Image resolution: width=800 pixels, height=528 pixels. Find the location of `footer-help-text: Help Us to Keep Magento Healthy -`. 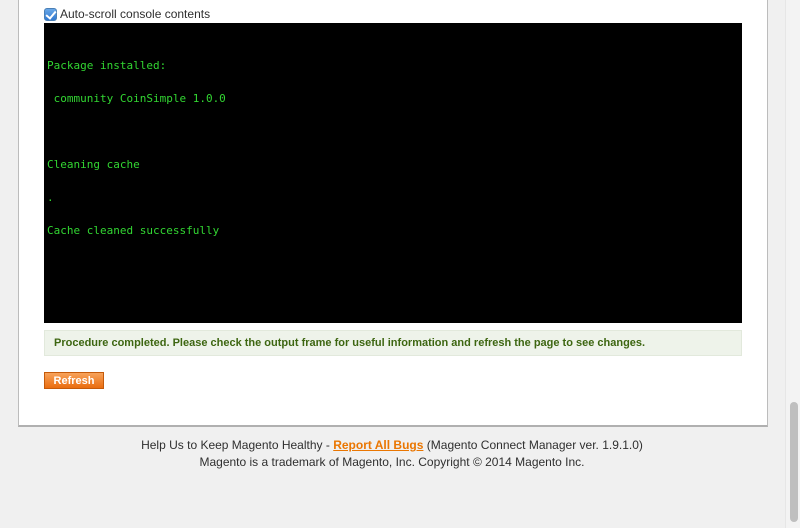

footer-help-text: Help Us to Keep Magento Healthy - is located at coordinates (237, 445).